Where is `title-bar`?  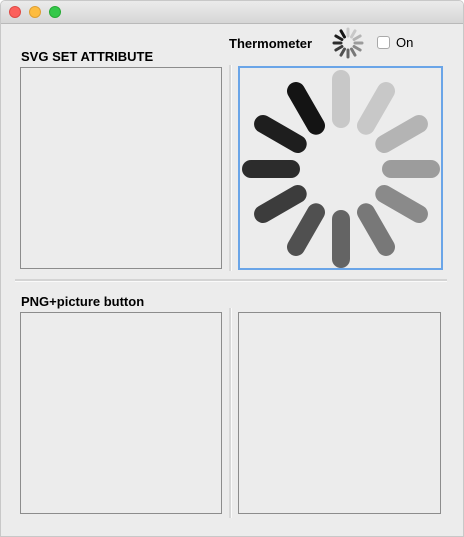 title-bar is located at coordinates (232, 12).